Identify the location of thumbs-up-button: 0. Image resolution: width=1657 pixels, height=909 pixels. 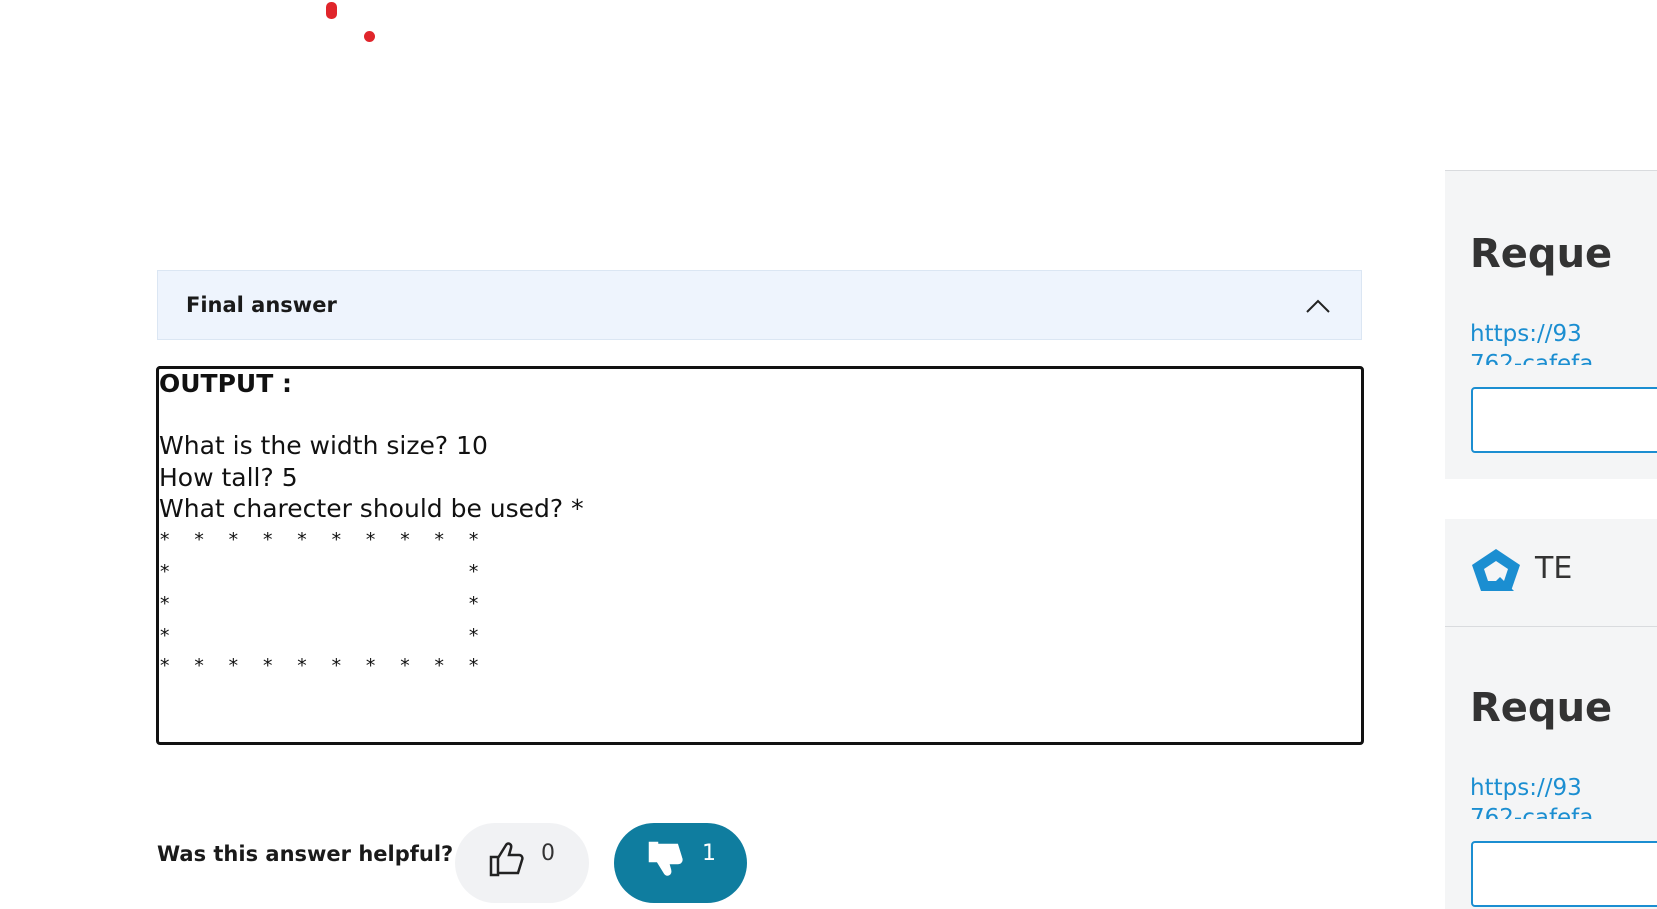
(522, 863).